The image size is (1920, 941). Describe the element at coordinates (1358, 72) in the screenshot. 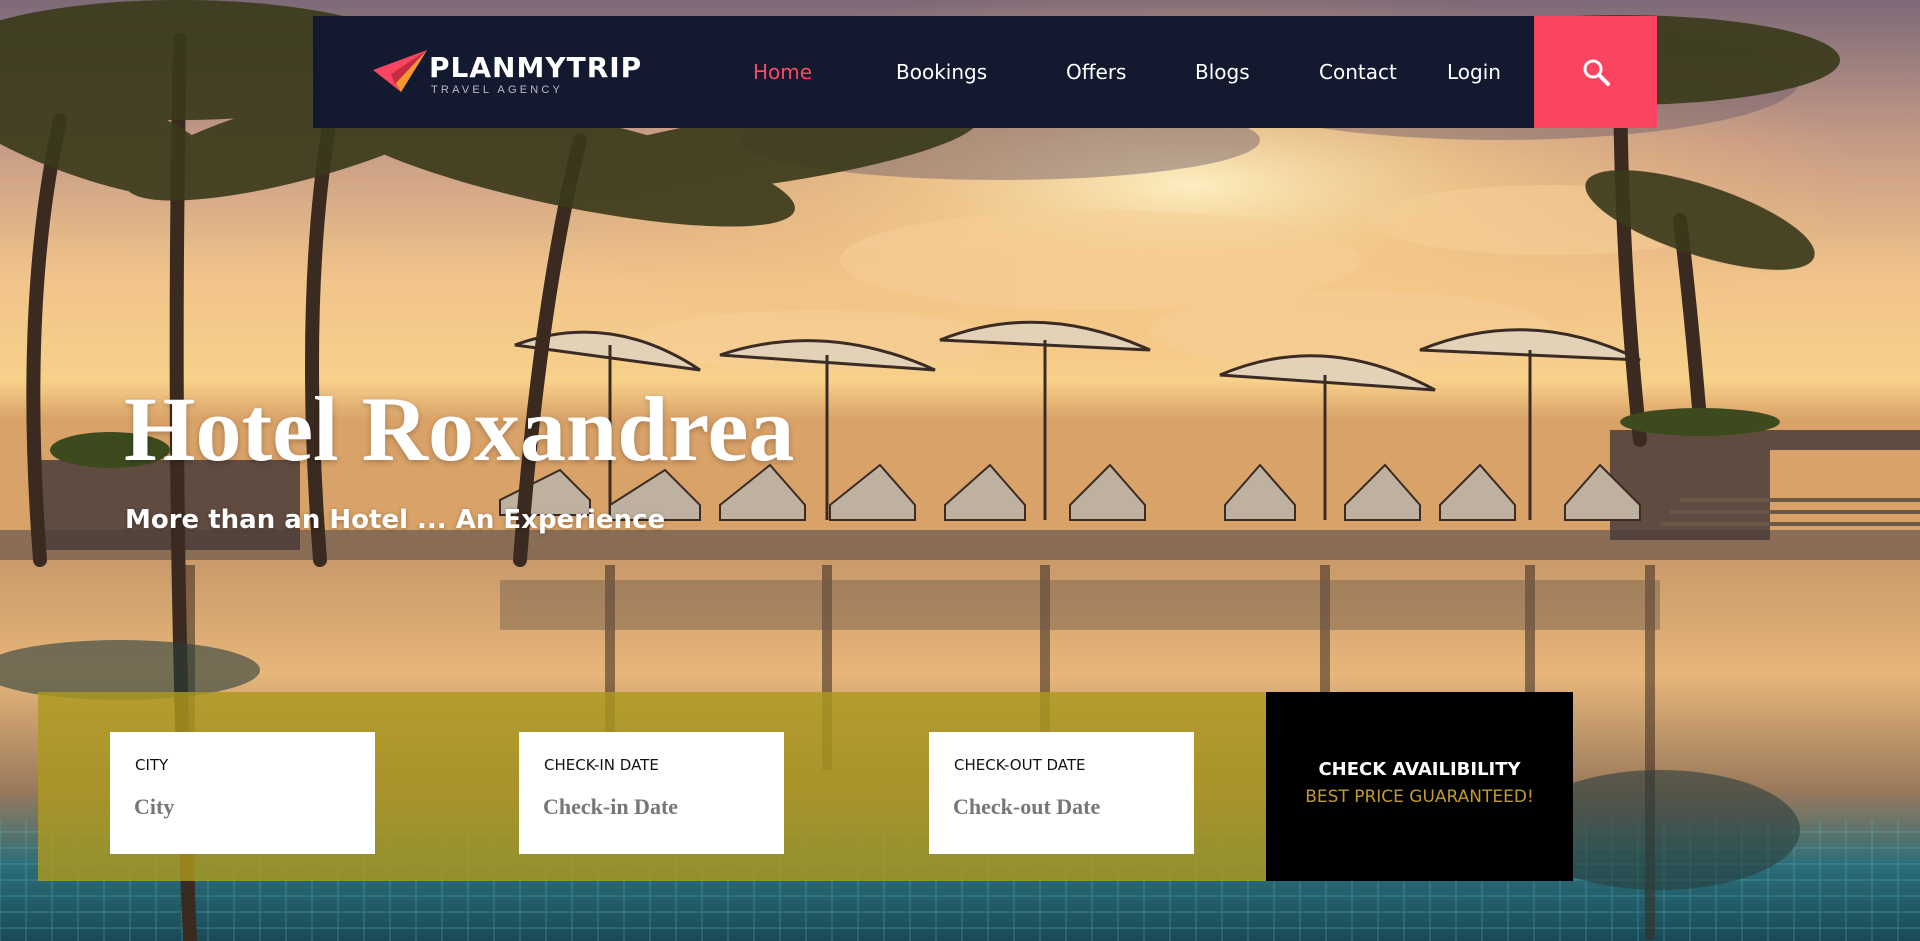

I see `nav-contact: Contact` at that location.